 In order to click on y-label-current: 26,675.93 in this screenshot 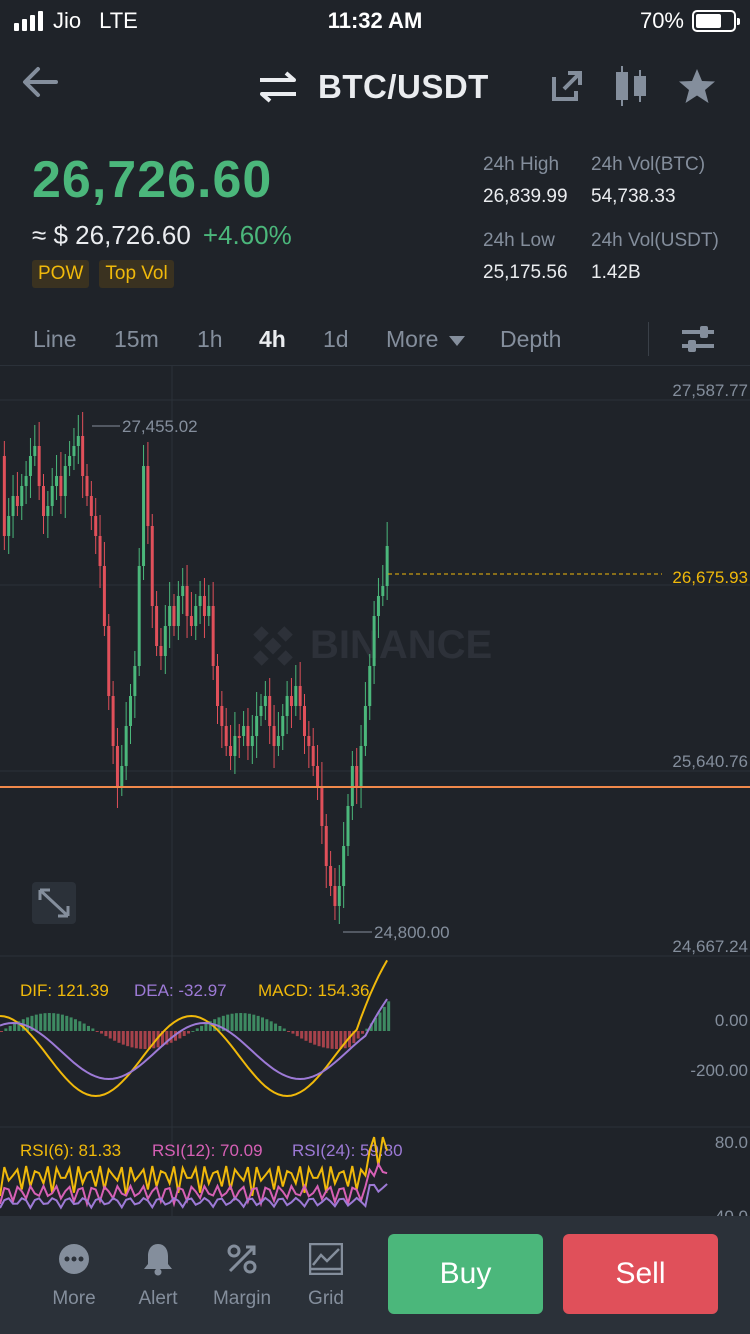, I will do `click(710, 577)`.